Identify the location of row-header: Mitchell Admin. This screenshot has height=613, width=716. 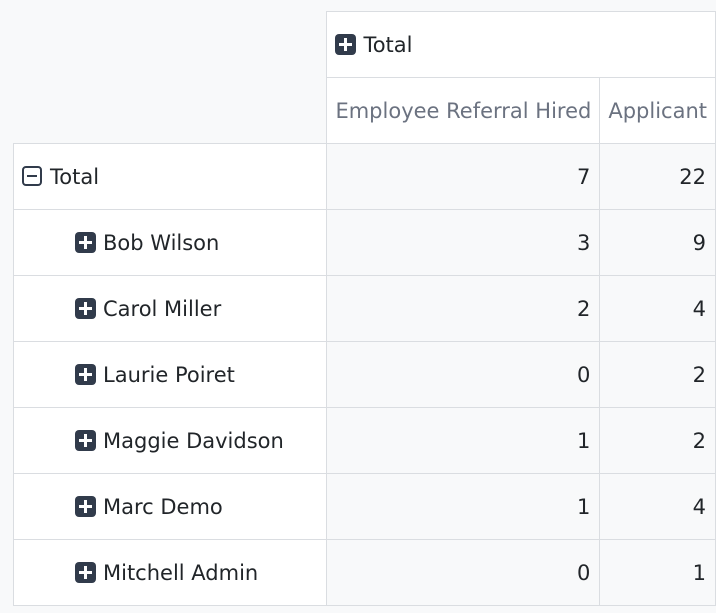
(170, 572).